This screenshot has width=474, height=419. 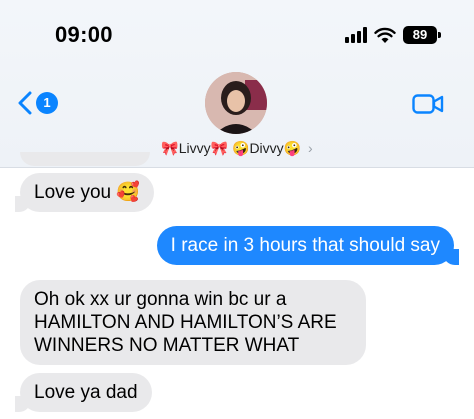 I want to click on signal-icon, so click(x=356, y=35).